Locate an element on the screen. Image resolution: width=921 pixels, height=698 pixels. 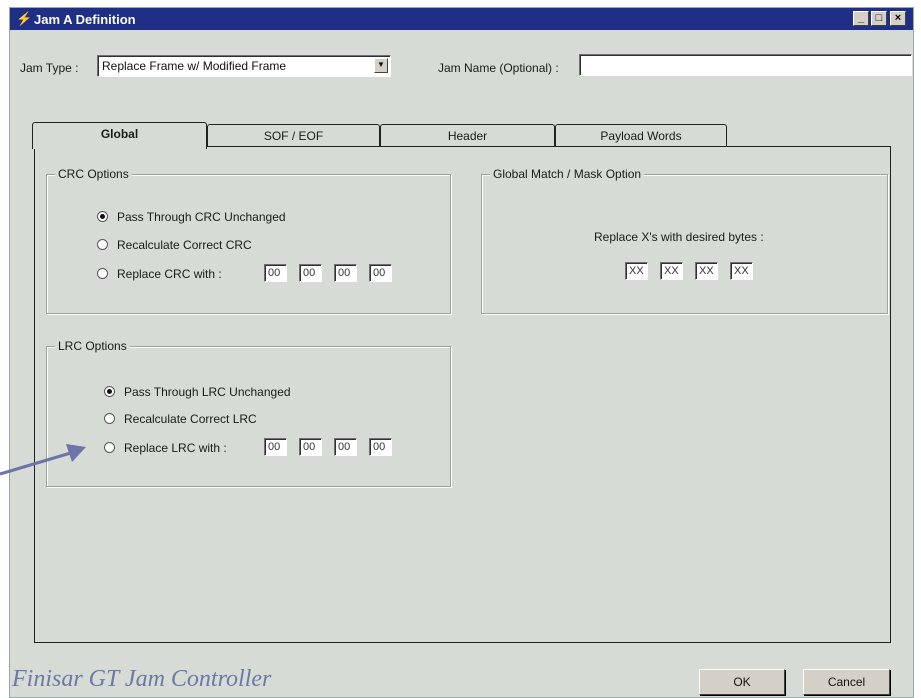
crc-pass-through-label: Pass Through CRC Unchanged is located at coordinates (201, 217).